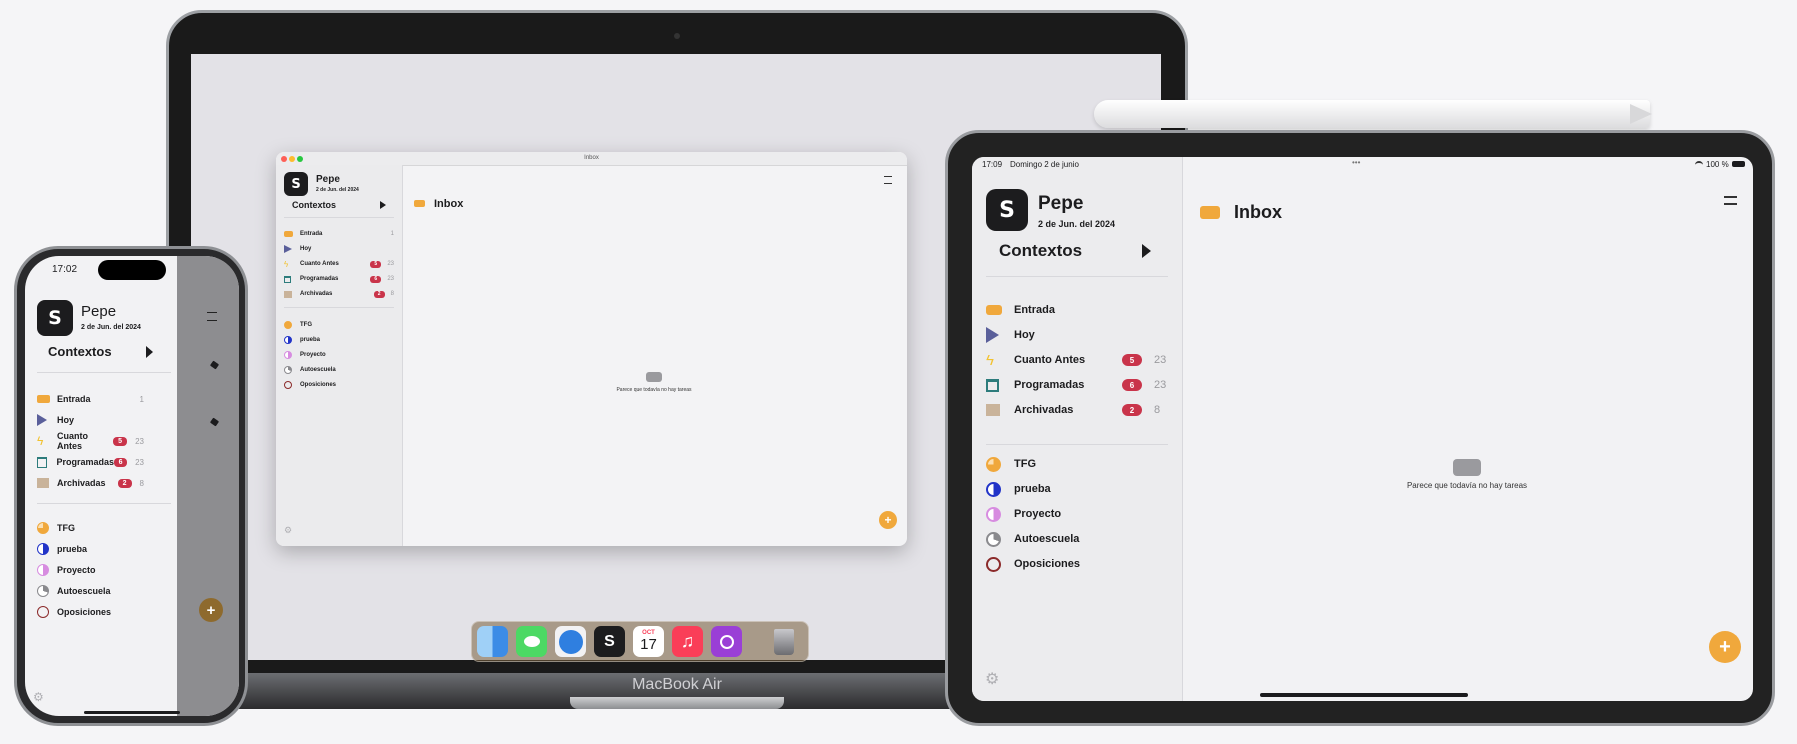 The height and width of the screenshot is (744, 1797). I want to click on apple-pencil, so click(1372, 114).